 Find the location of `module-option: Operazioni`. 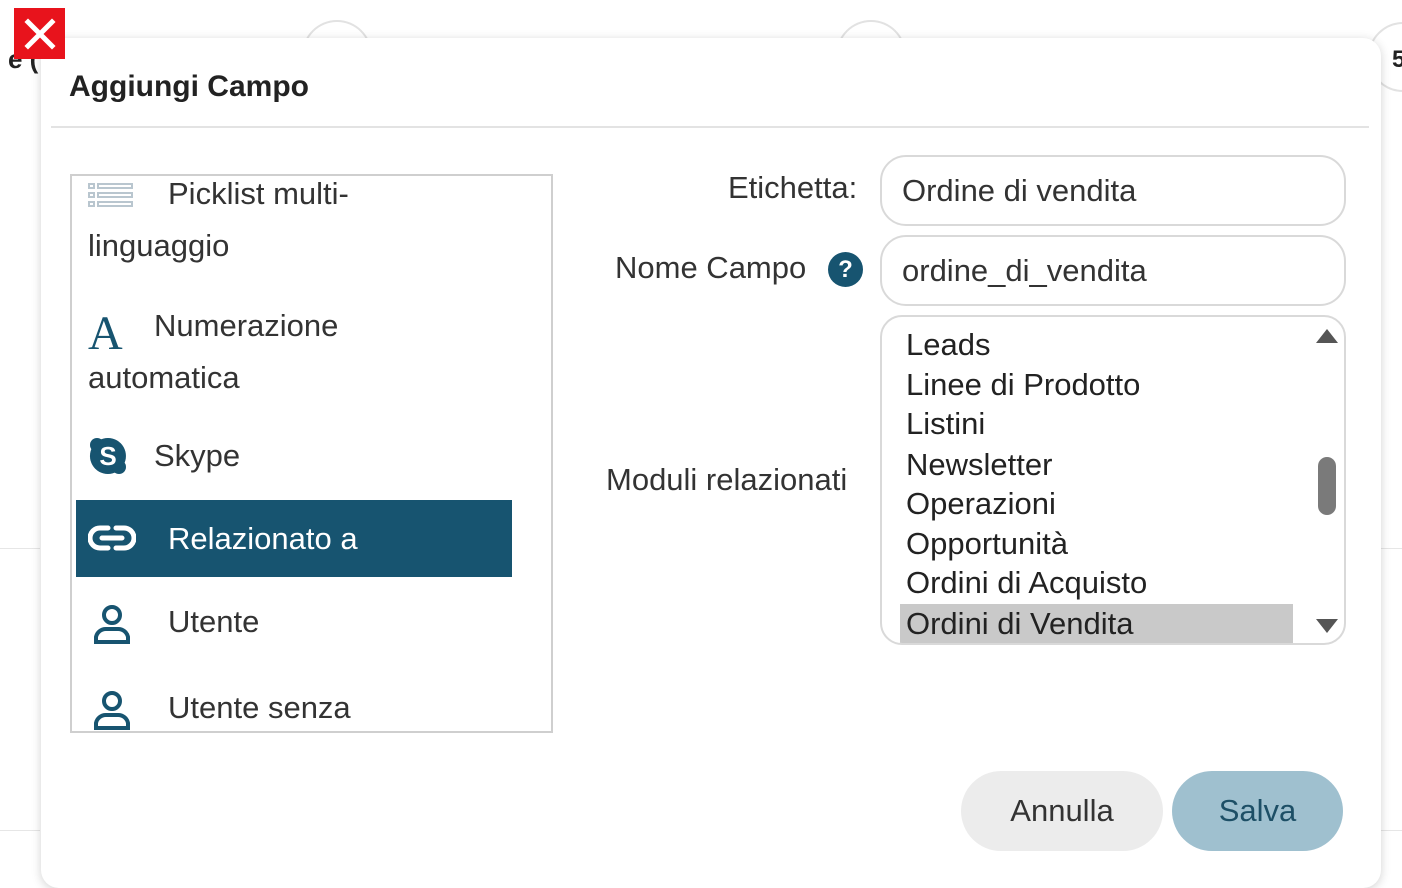

module-option: Operazioni is located at coordinates (1096, 504).